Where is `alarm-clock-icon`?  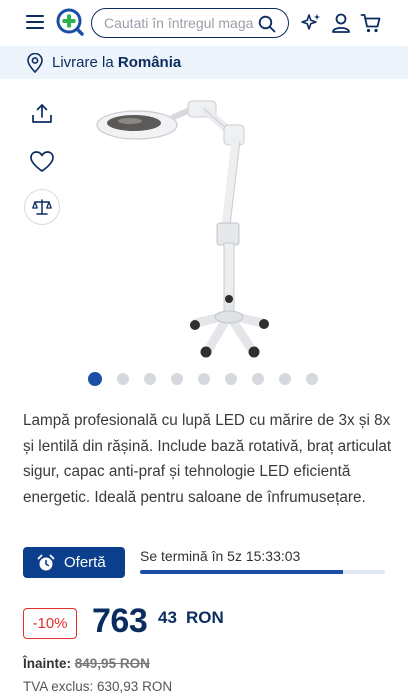
alarm-clock-icon is located at coordinates (46, 562).